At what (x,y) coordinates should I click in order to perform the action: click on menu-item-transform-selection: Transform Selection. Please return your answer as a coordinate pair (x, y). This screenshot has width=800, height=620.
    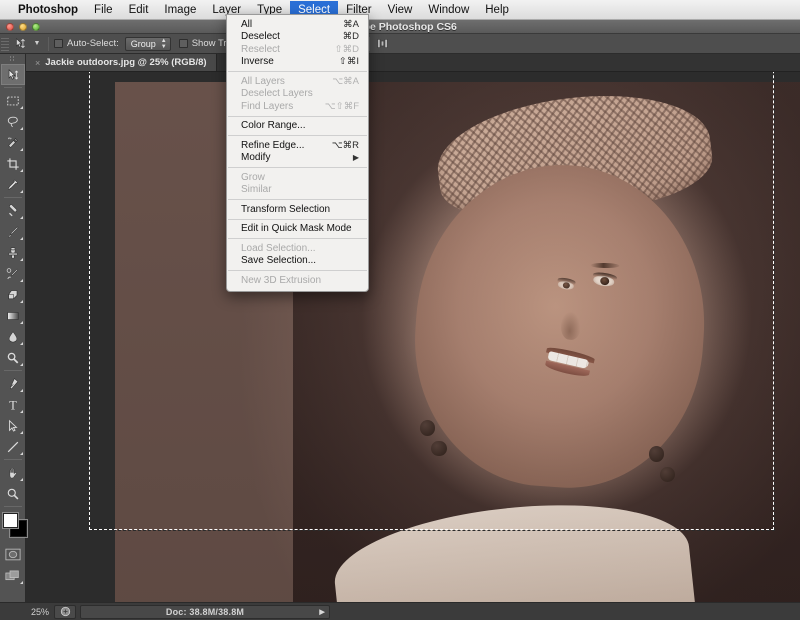
    Looking at the image, I should click on (297, 209).